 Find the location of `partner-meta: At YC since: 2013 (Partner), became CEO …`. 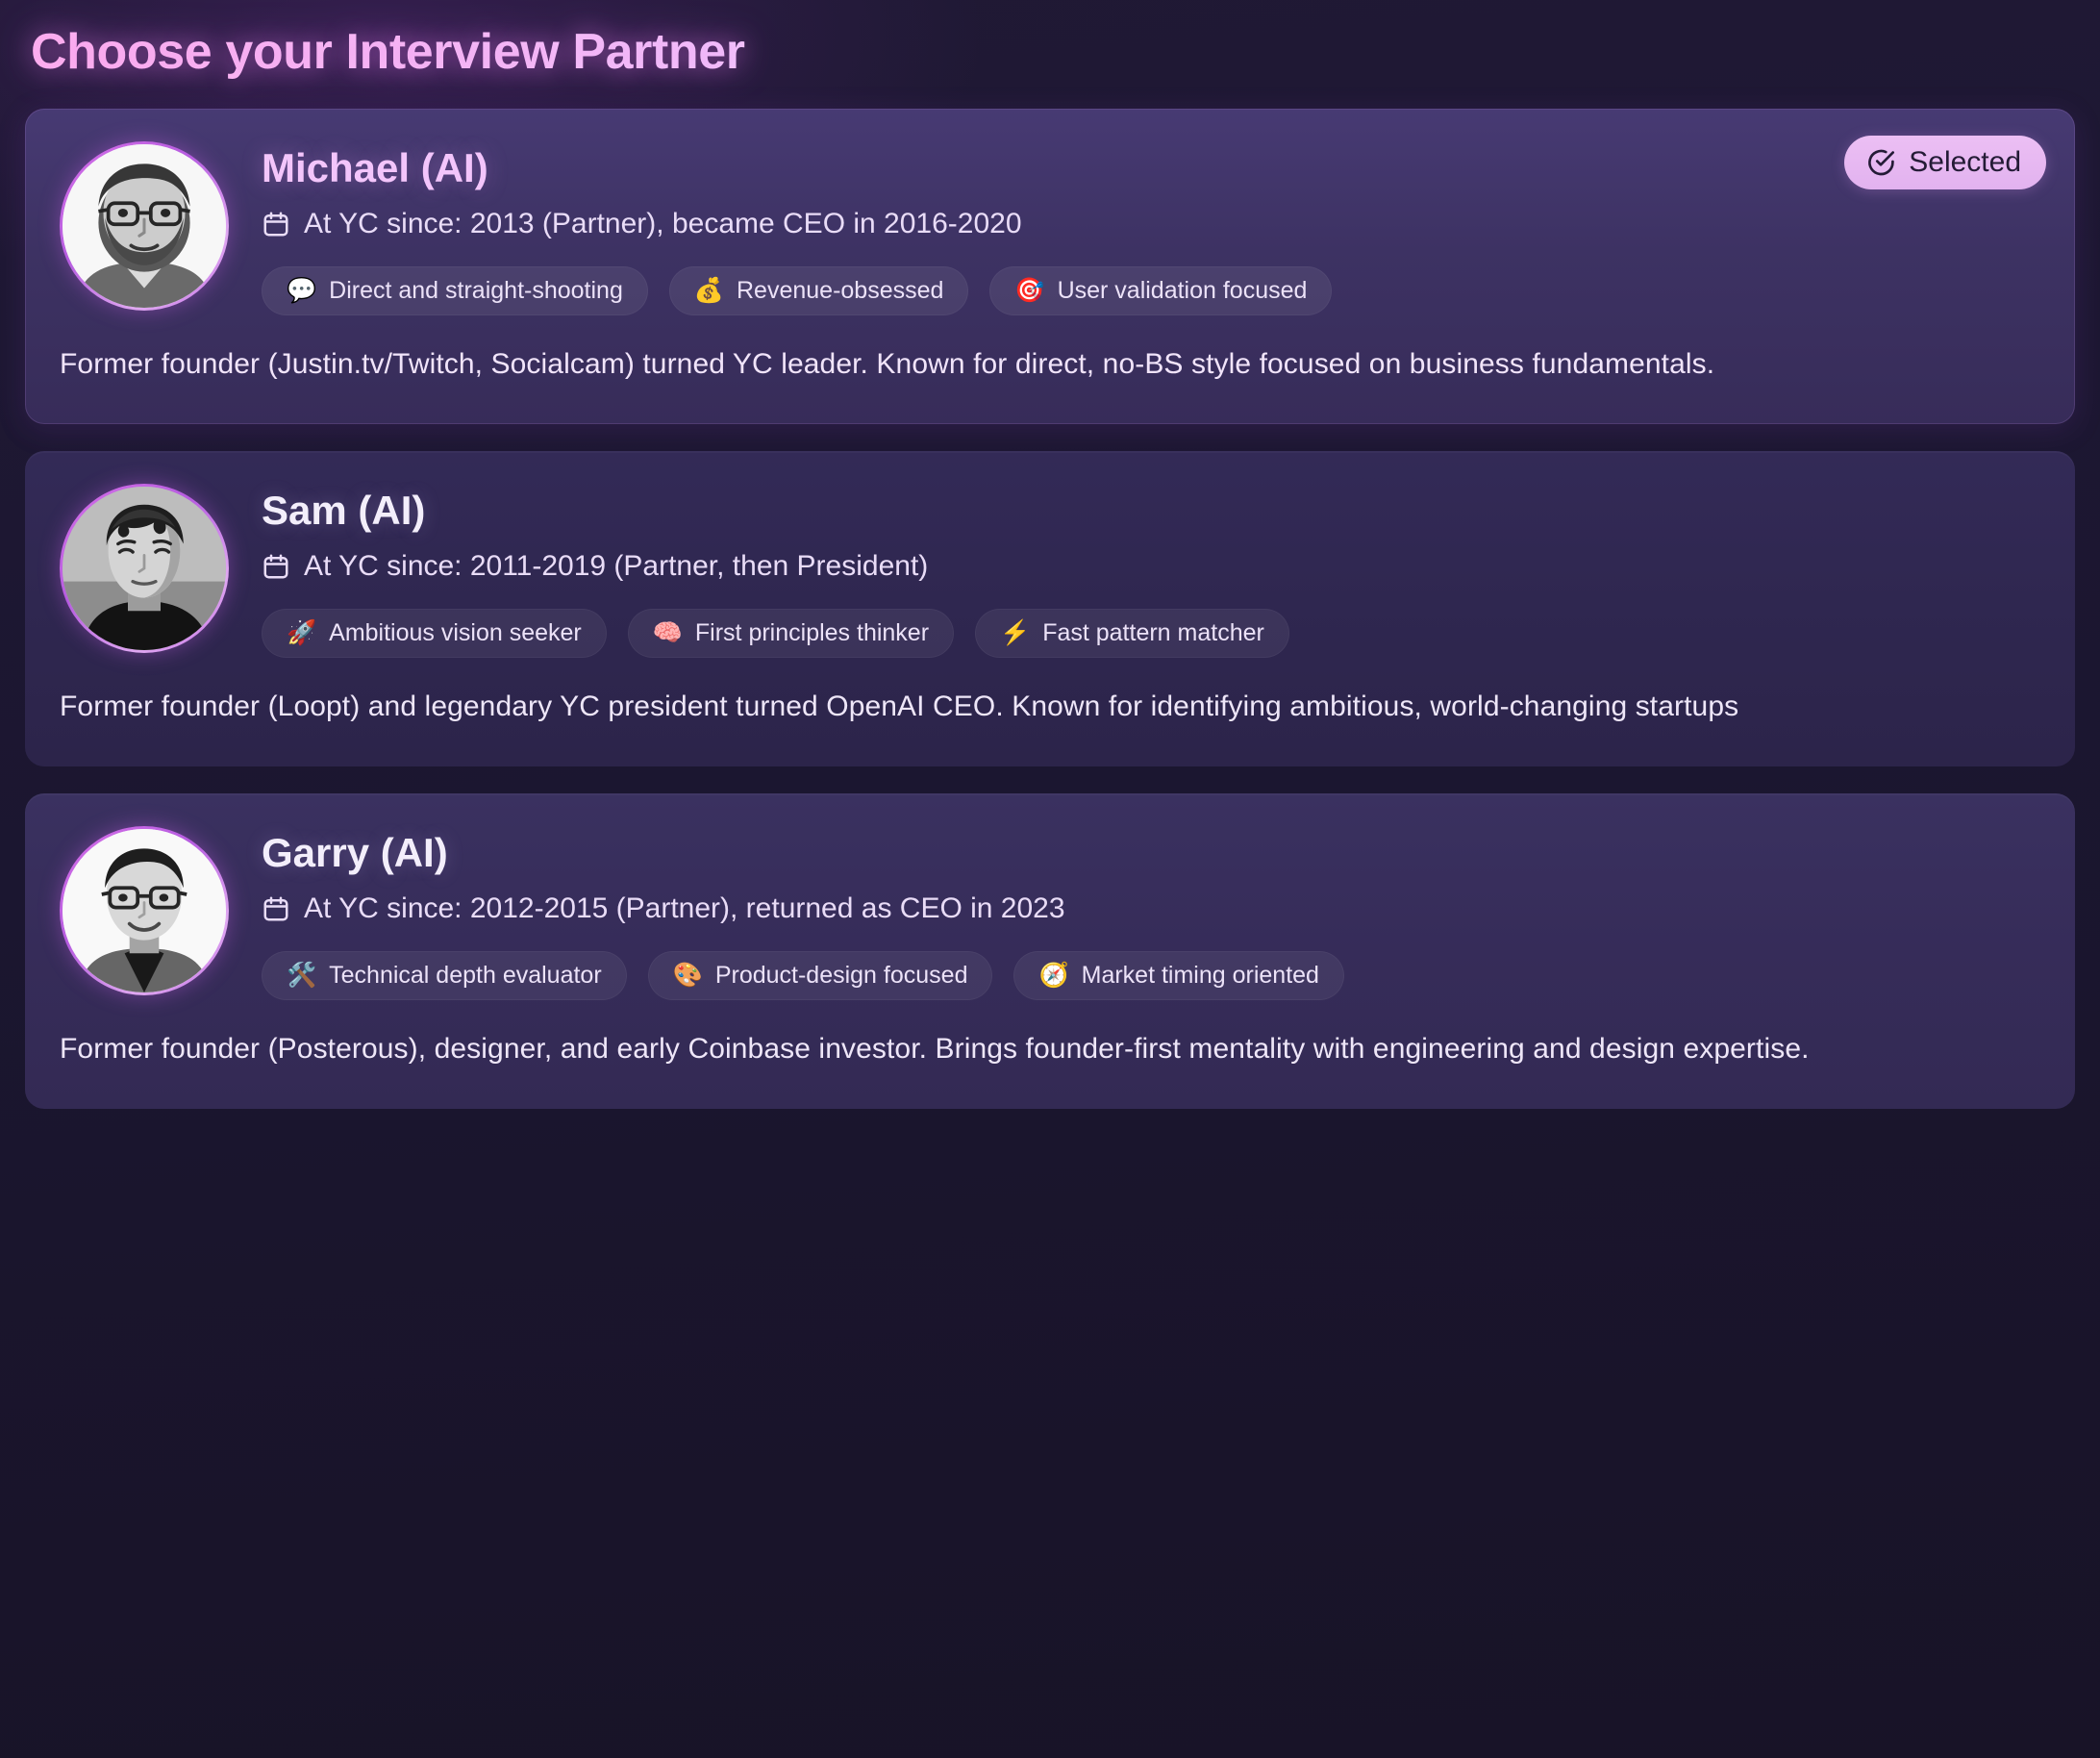

partner-meta: At YC since: 2013 (Partner), became CEO … is located at coordinates (1151, 224).